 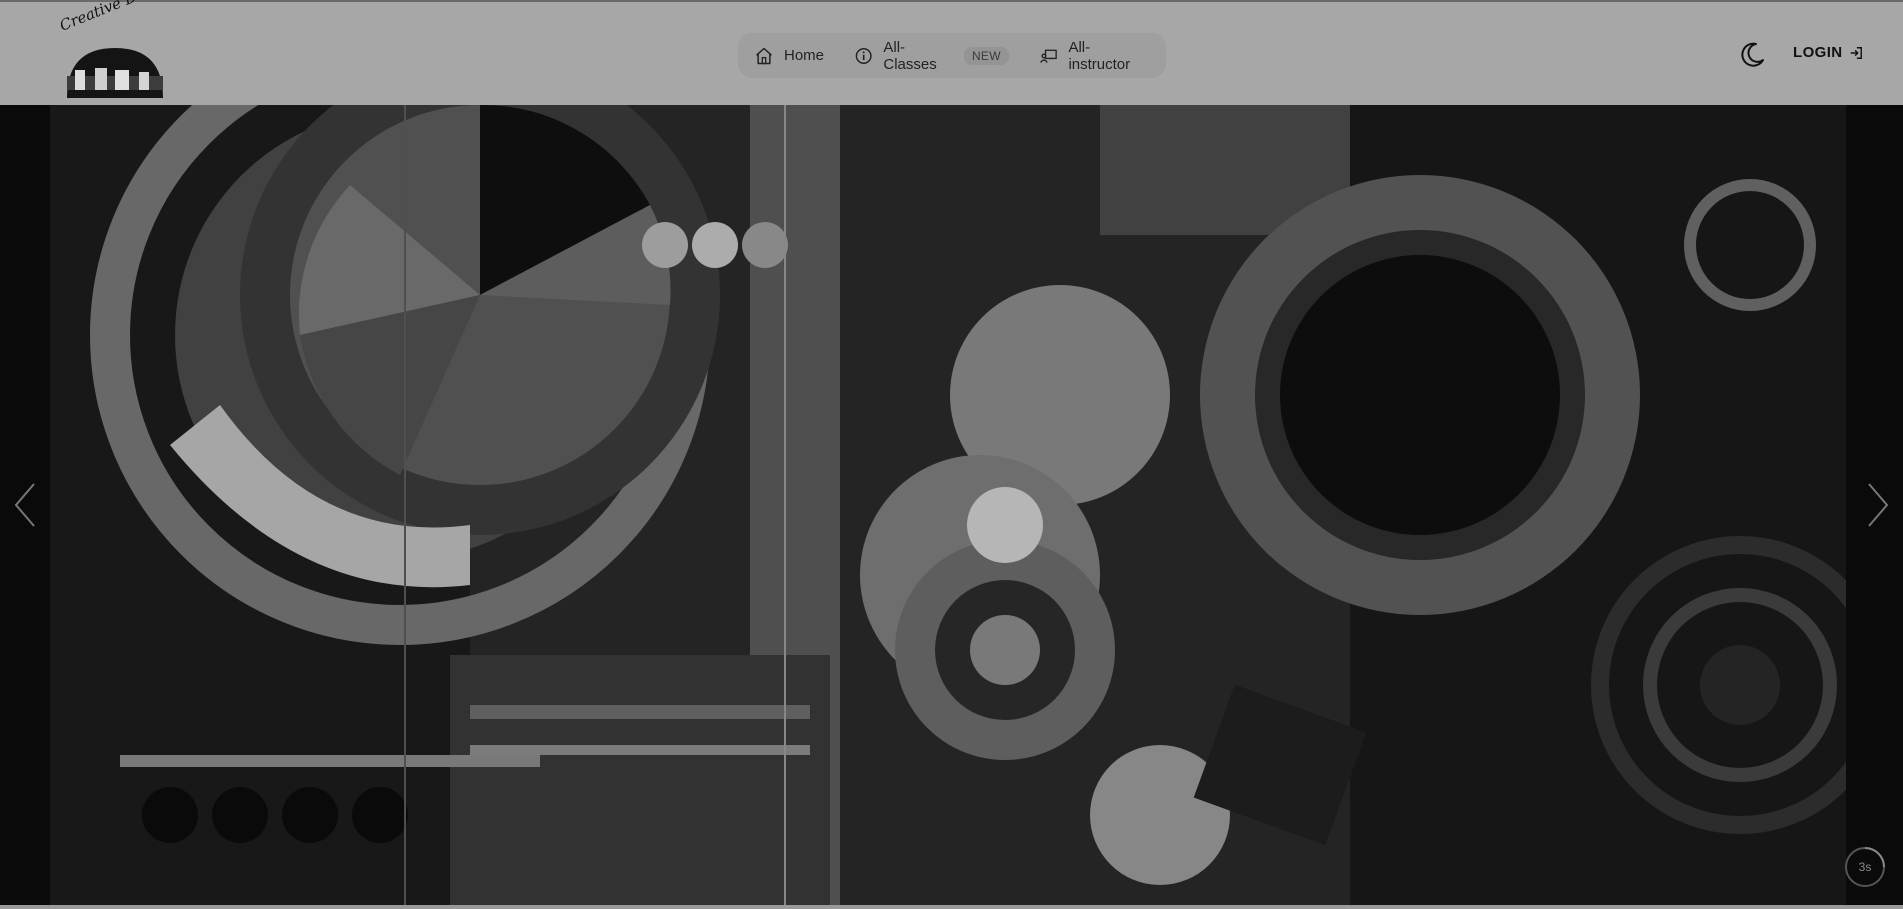 I want to click on nav-home: Home, so click(x=789, y=56).